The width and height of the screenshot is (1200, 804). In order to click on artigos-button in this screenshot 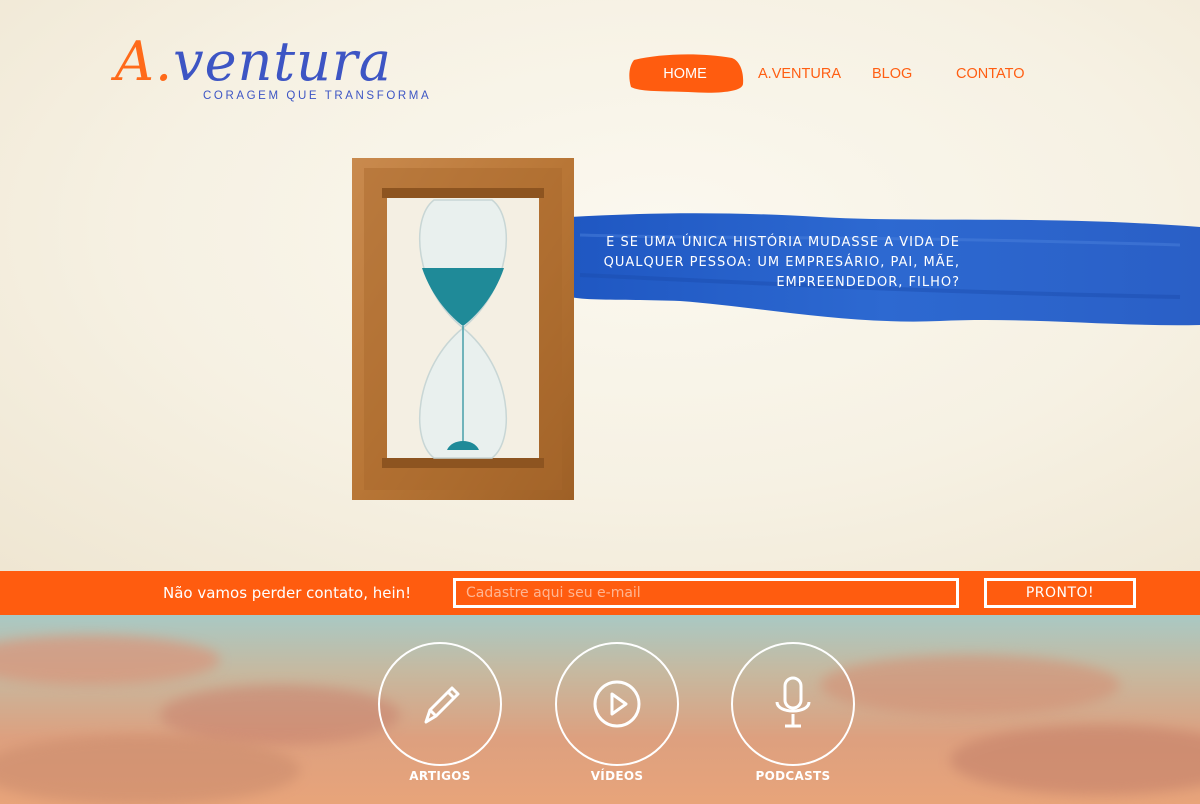, I will do `click(440, 704)`.